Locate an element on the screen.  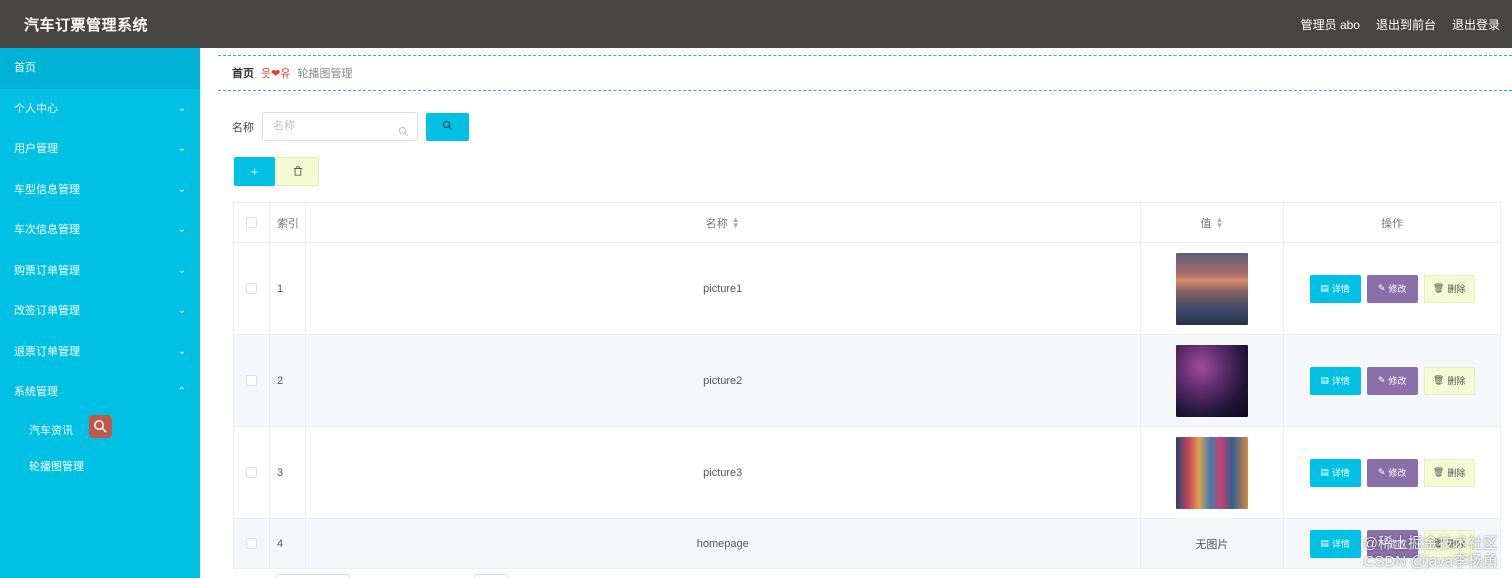
search-label: 名称 is located at coordinates (243, 127).